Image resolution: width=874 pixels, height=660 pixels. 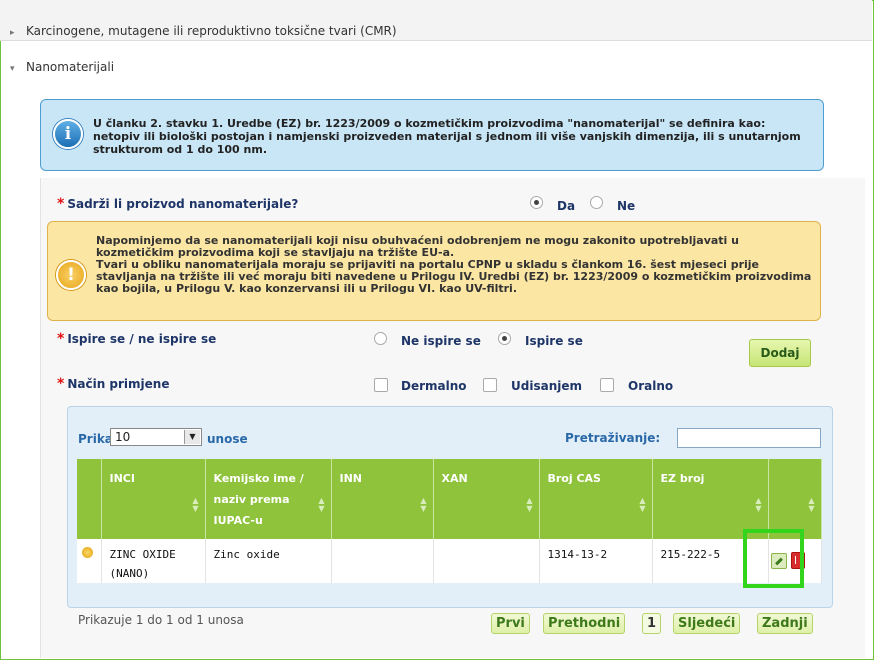 What do you see at coordinates (434, 386) in the screenshot?
I see `checkbox-dermal-label: Dermalno` at bounding box center [434, 386].